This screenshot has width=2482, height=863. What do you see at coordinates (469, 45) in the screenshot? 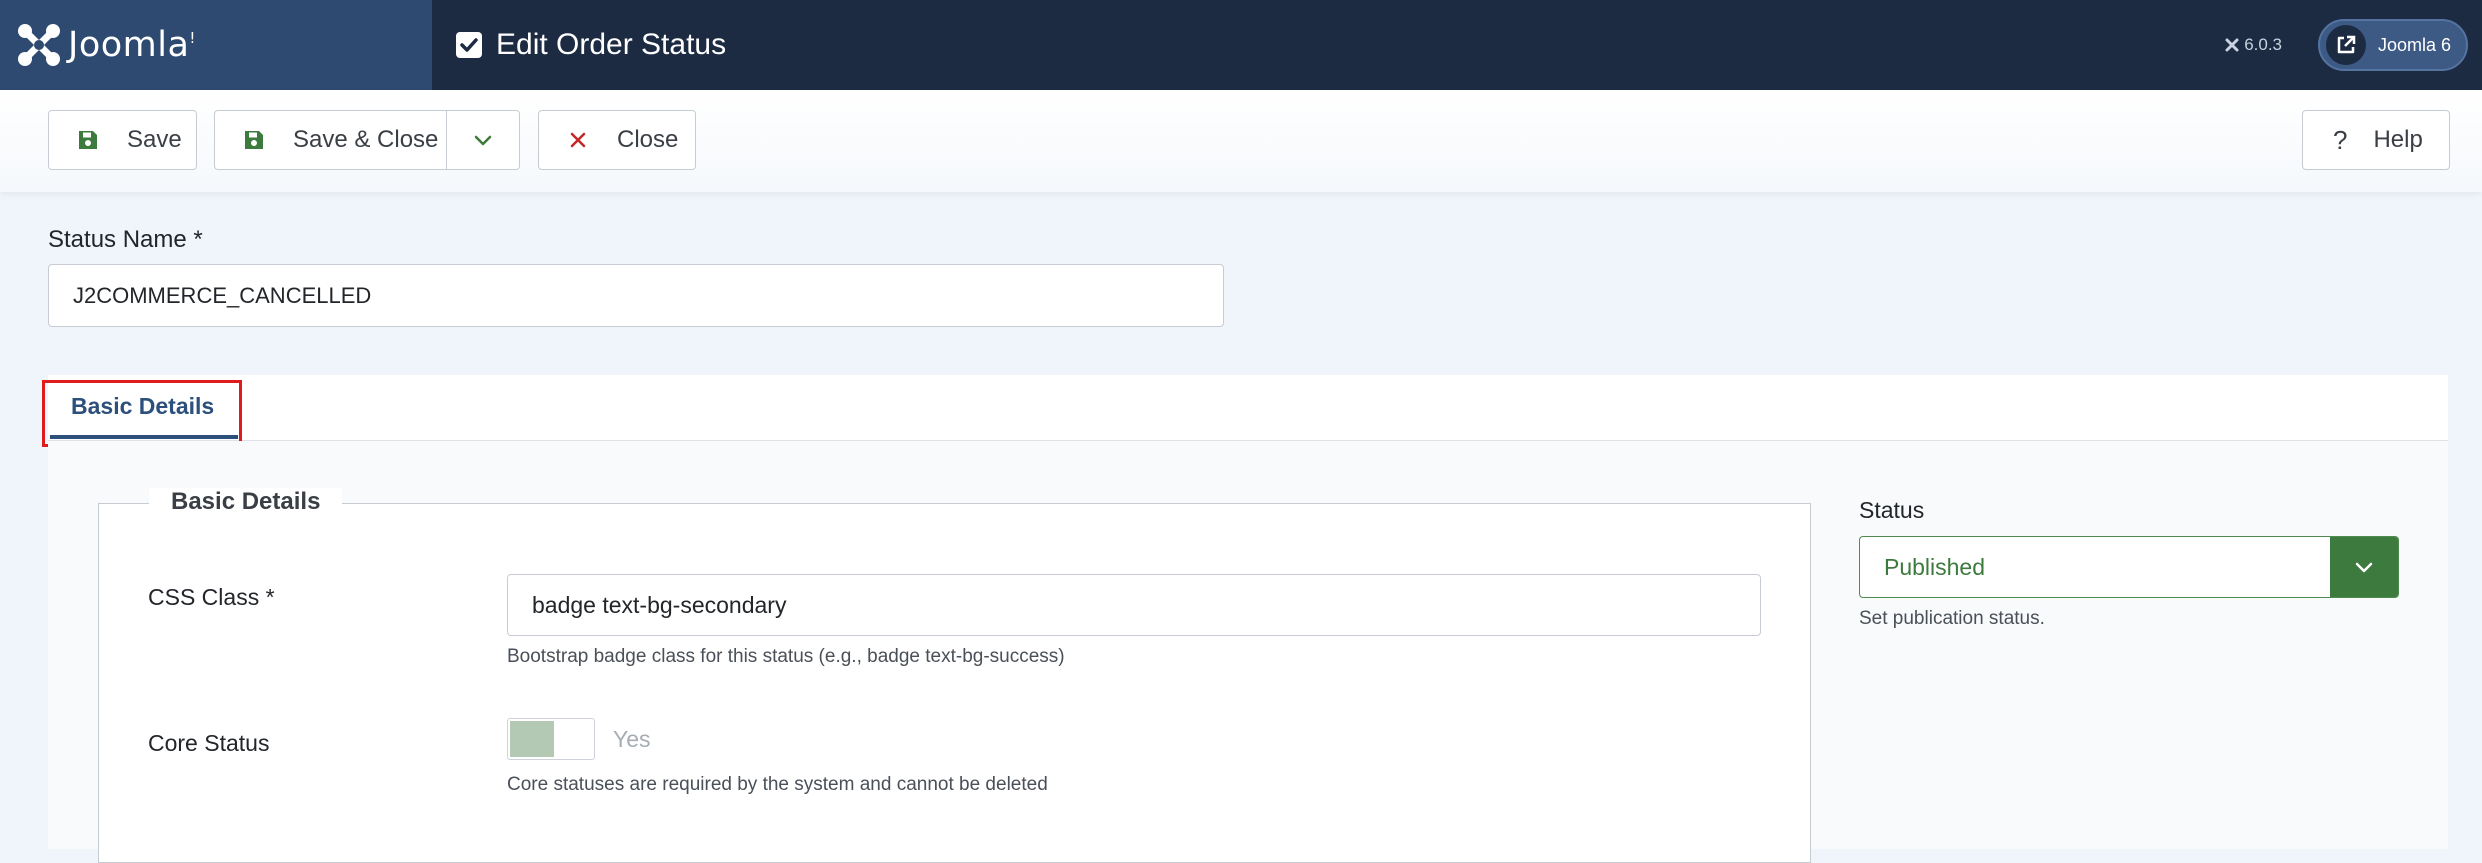
I see `checkbox-checked-icon` at bounding box center [469, 45].